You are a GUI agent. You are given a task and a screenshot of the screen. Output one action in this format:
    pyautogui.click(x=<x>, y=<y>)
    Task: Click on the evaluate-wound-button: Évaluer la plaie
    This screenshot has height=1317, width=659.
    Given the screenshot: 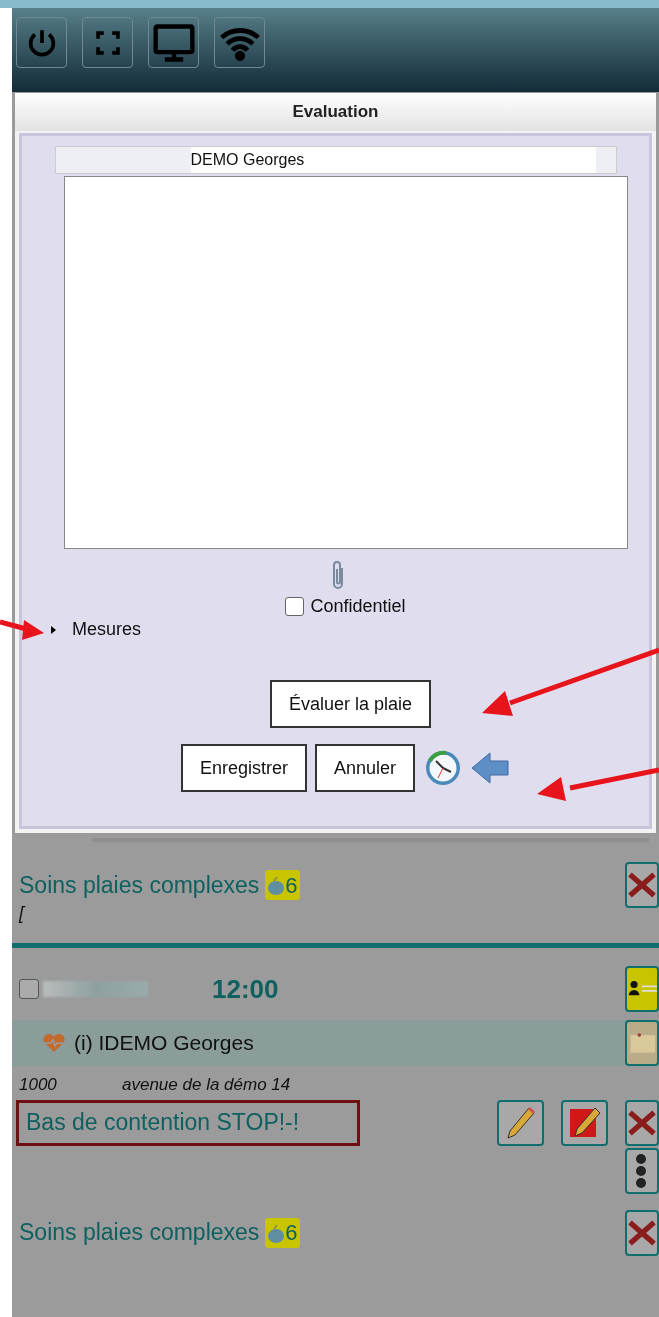 What is the action you would take?
    pyautogui.click(x=350, y=704)
    